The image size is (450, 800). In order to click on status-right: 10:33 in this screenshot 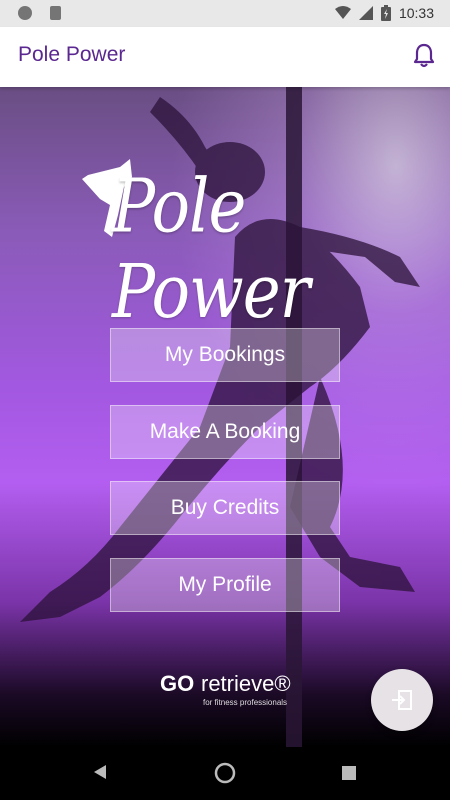, I will do `click(384, 13)`.